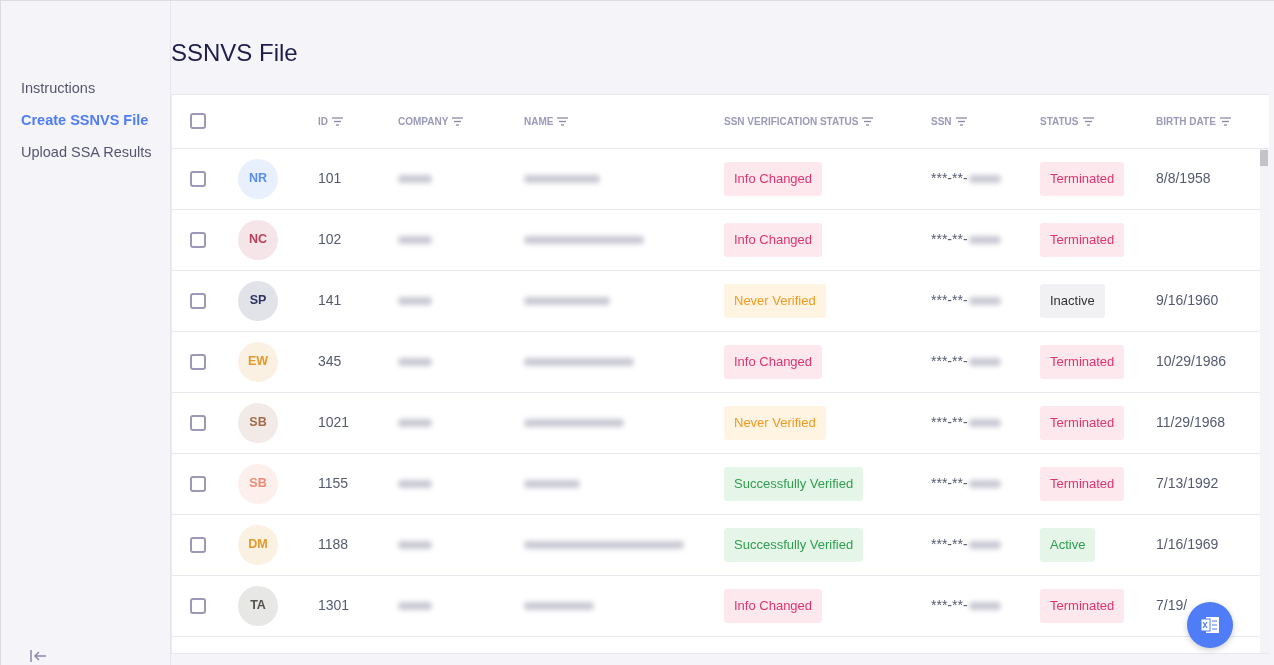 The image size is (1274, 665). Describe the element at coordinates (334, 422) in the screenshot. I see `table-cell: 1021` at that location.